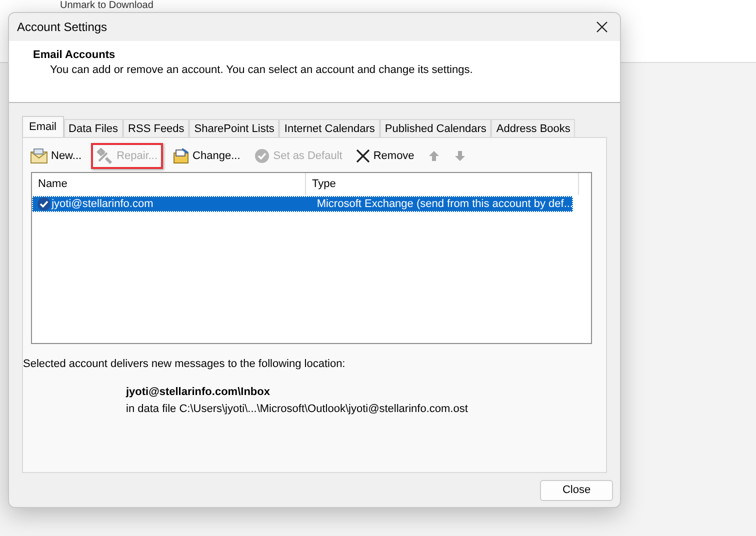 The height and width of the screenshot is (536, 756). Describe the element at coordinates (385, 156) in the screenshot. I see `close-button: Remove` at that location.